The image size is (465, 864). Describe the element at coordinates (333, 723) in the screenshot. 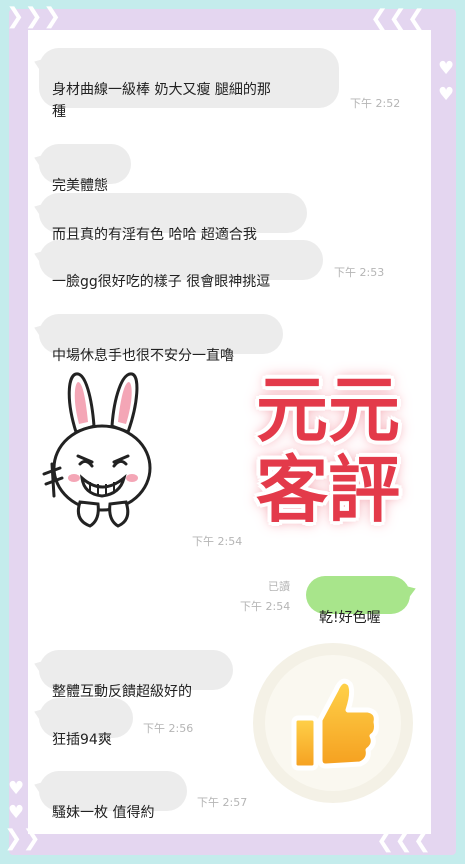

I see `thumbs-up-icon` at that location.